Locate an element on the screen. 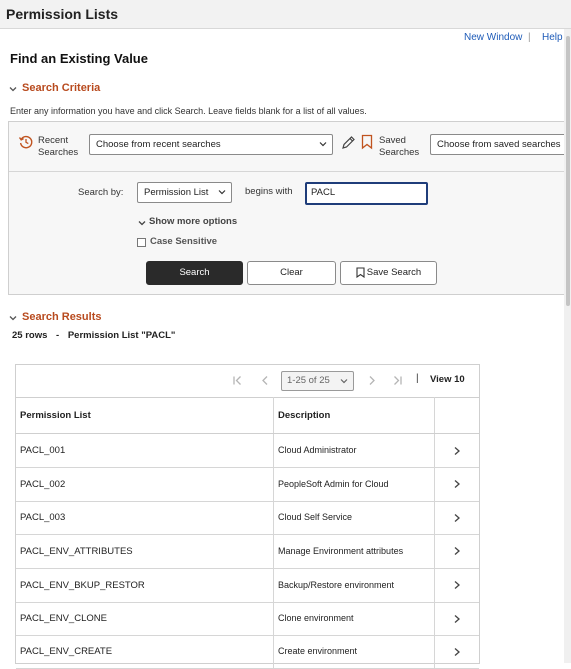  column-header-action is located at coordinates (457, 415).